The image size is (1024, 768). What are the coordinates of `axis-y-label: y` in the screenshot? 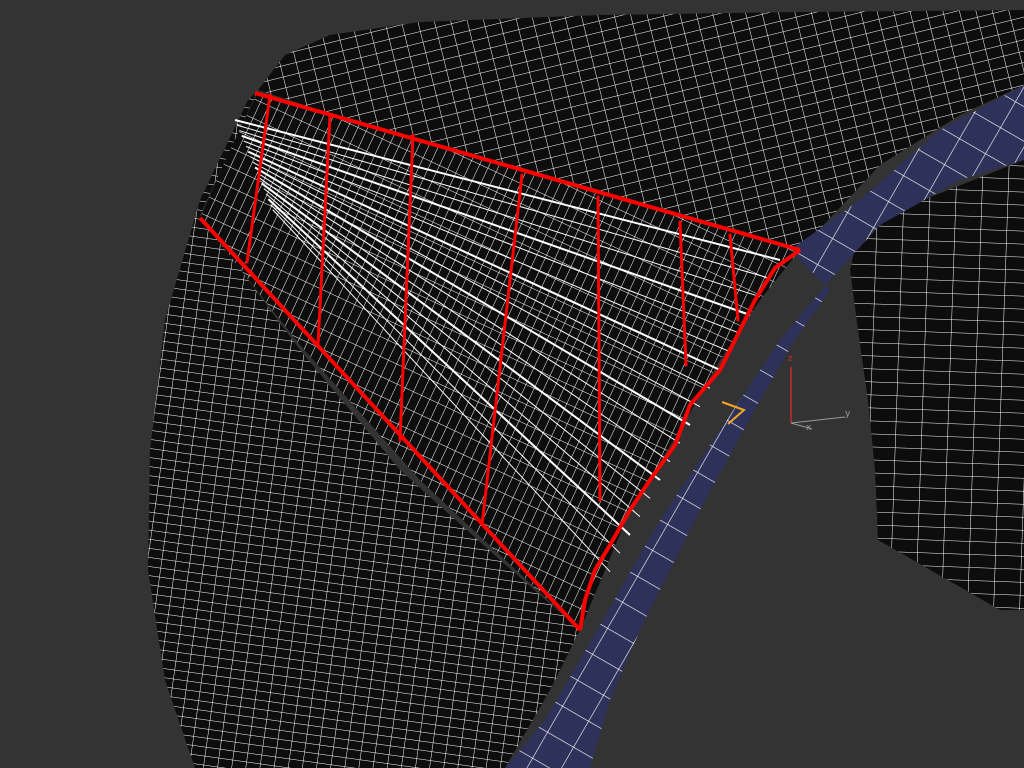 It's located at (848, 414).